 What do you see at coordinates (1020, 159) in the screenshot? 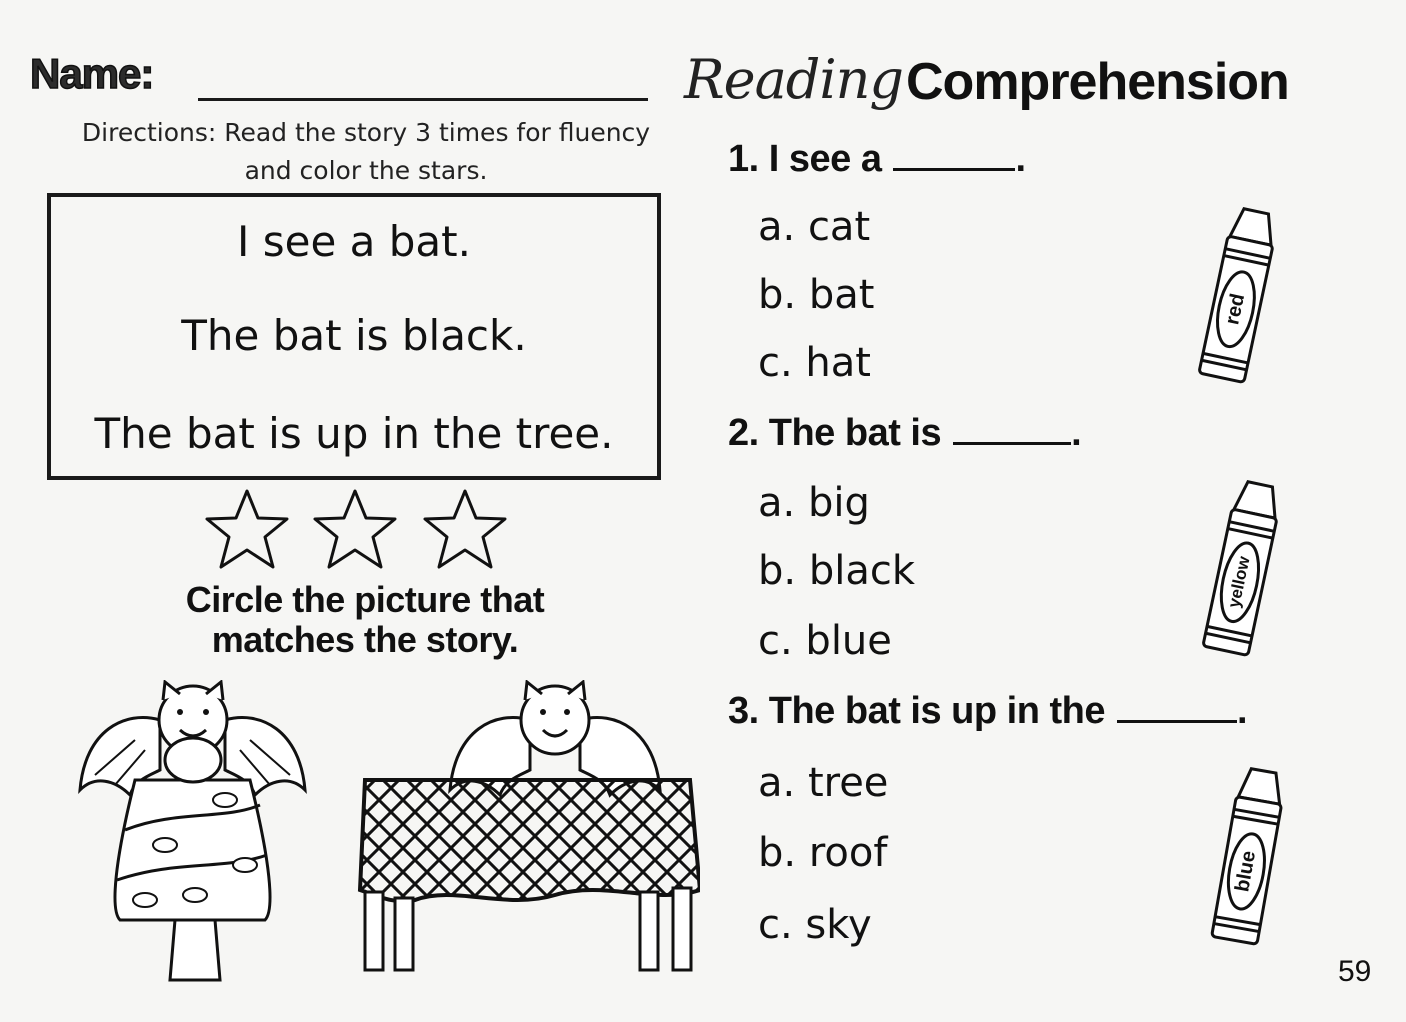
I see `question-1-end: .` at bounding box center [1020, 159].